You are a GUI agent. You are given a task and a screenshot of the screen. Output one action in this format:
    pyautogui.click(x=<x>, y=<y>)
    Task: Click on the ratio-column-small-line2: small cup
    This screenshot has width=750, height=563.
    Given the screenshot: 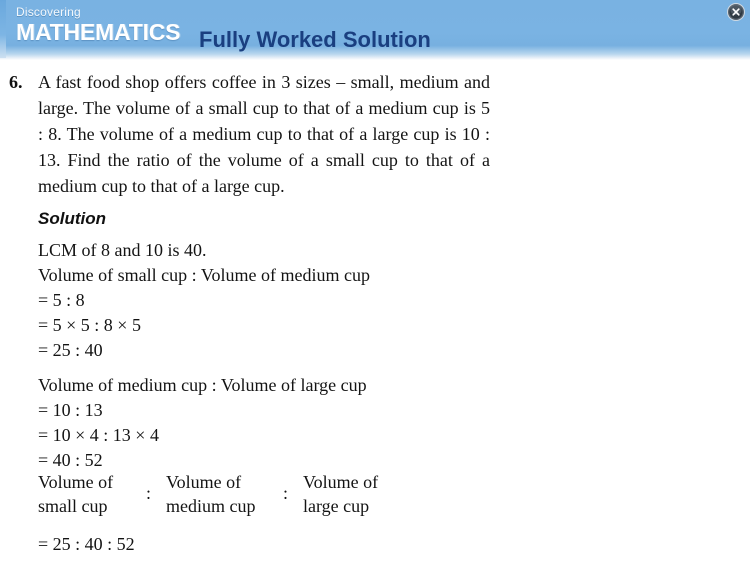 What is the action you would take?
    pyautogui.click(x=73, y=506)
    